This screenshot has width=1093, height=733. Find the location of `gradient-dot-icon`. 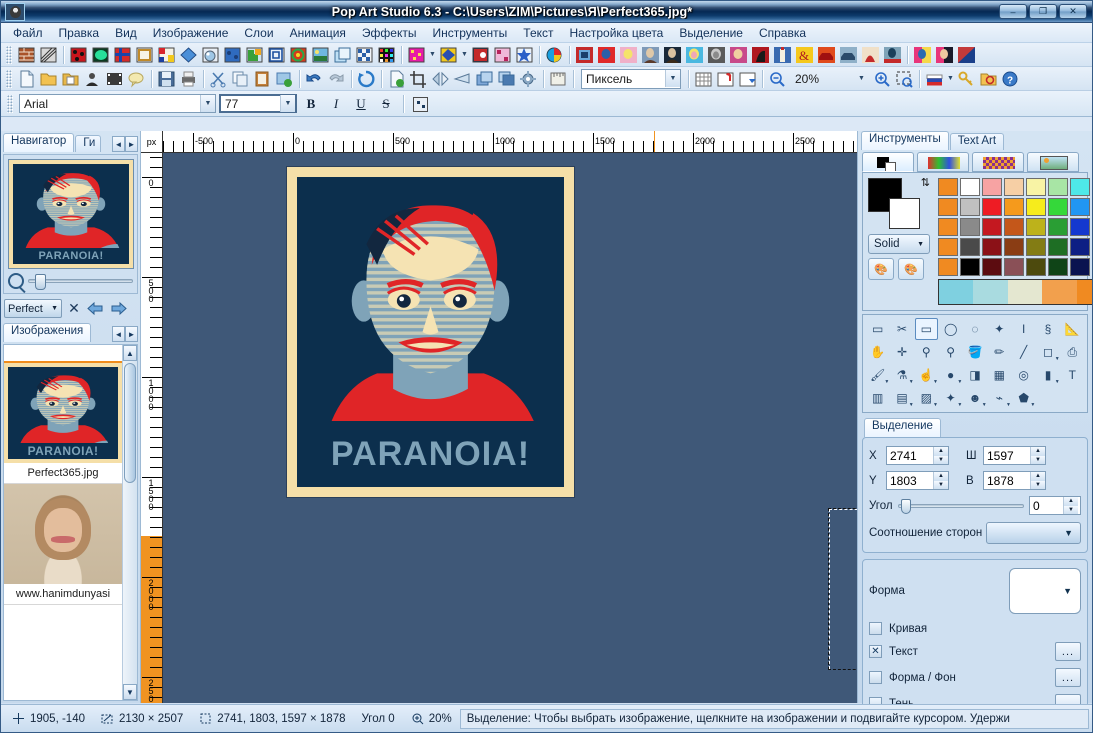

gradient-dot-icon is located at coordinates (480, 55).